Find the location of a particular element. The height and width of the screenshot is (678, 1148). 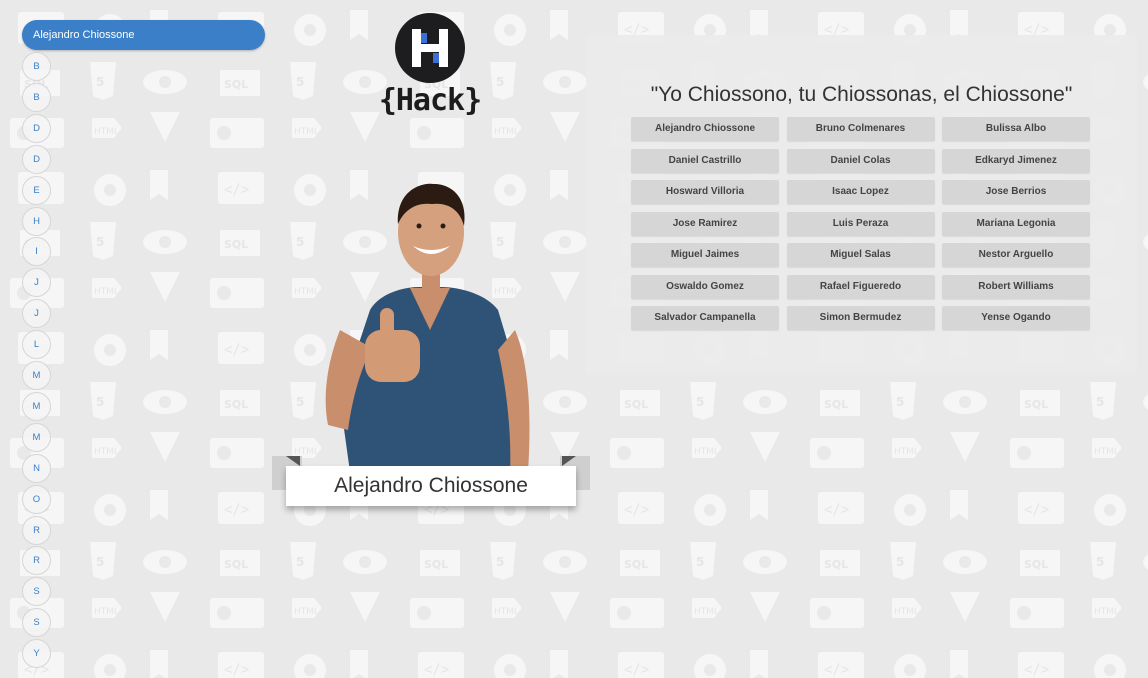

letter-e-button: E is located at coordinates (36, 190).